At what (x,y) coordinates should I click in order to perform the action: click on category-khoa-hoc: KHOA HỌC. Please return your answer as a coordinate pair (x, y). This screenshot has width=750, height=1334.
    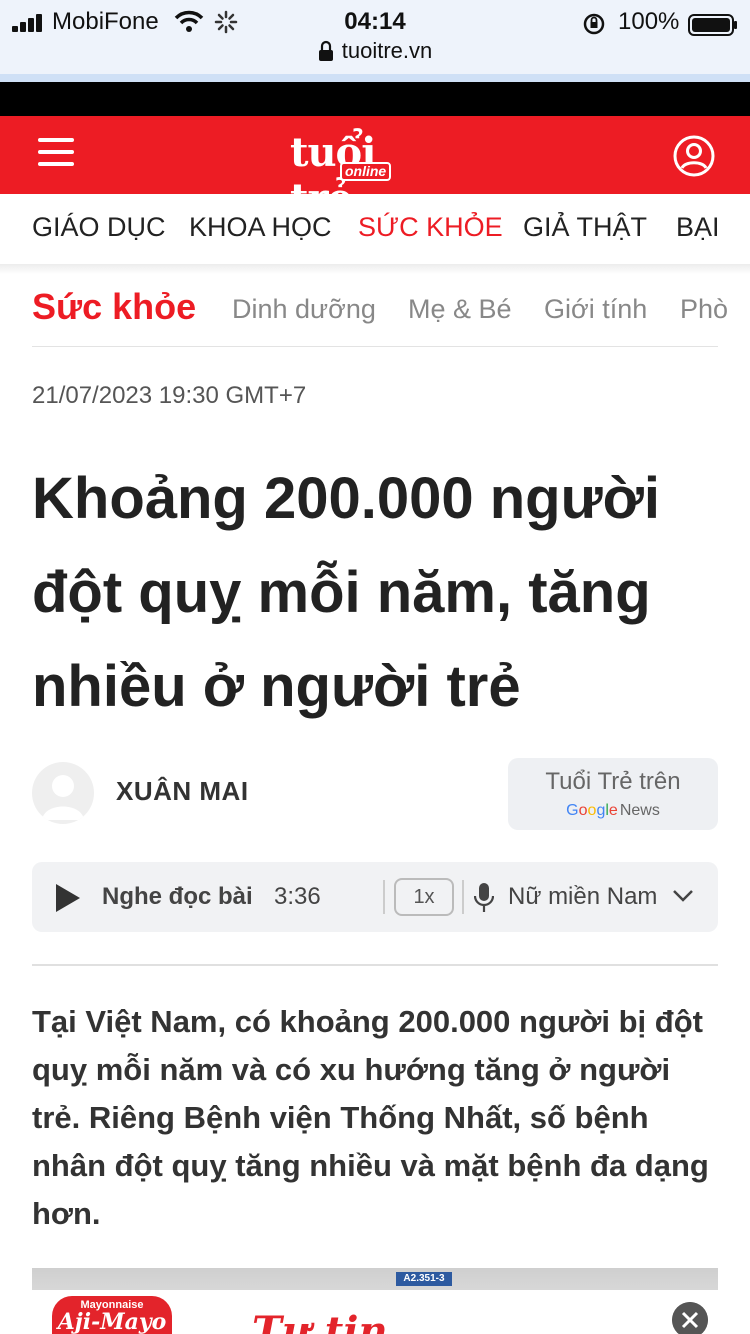
    Looking at the image, I should click on (260, 227).